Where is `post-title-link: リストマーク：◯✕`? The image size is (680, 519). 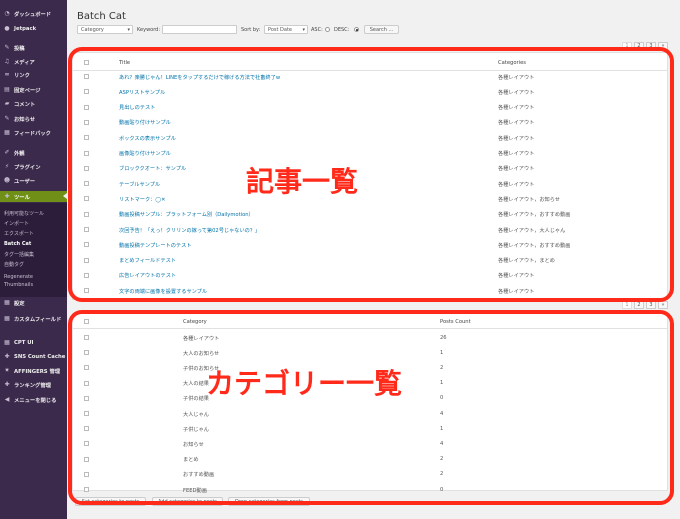 post-title-link: リストマーク：◯✕ is located at coordinates (142, 199).